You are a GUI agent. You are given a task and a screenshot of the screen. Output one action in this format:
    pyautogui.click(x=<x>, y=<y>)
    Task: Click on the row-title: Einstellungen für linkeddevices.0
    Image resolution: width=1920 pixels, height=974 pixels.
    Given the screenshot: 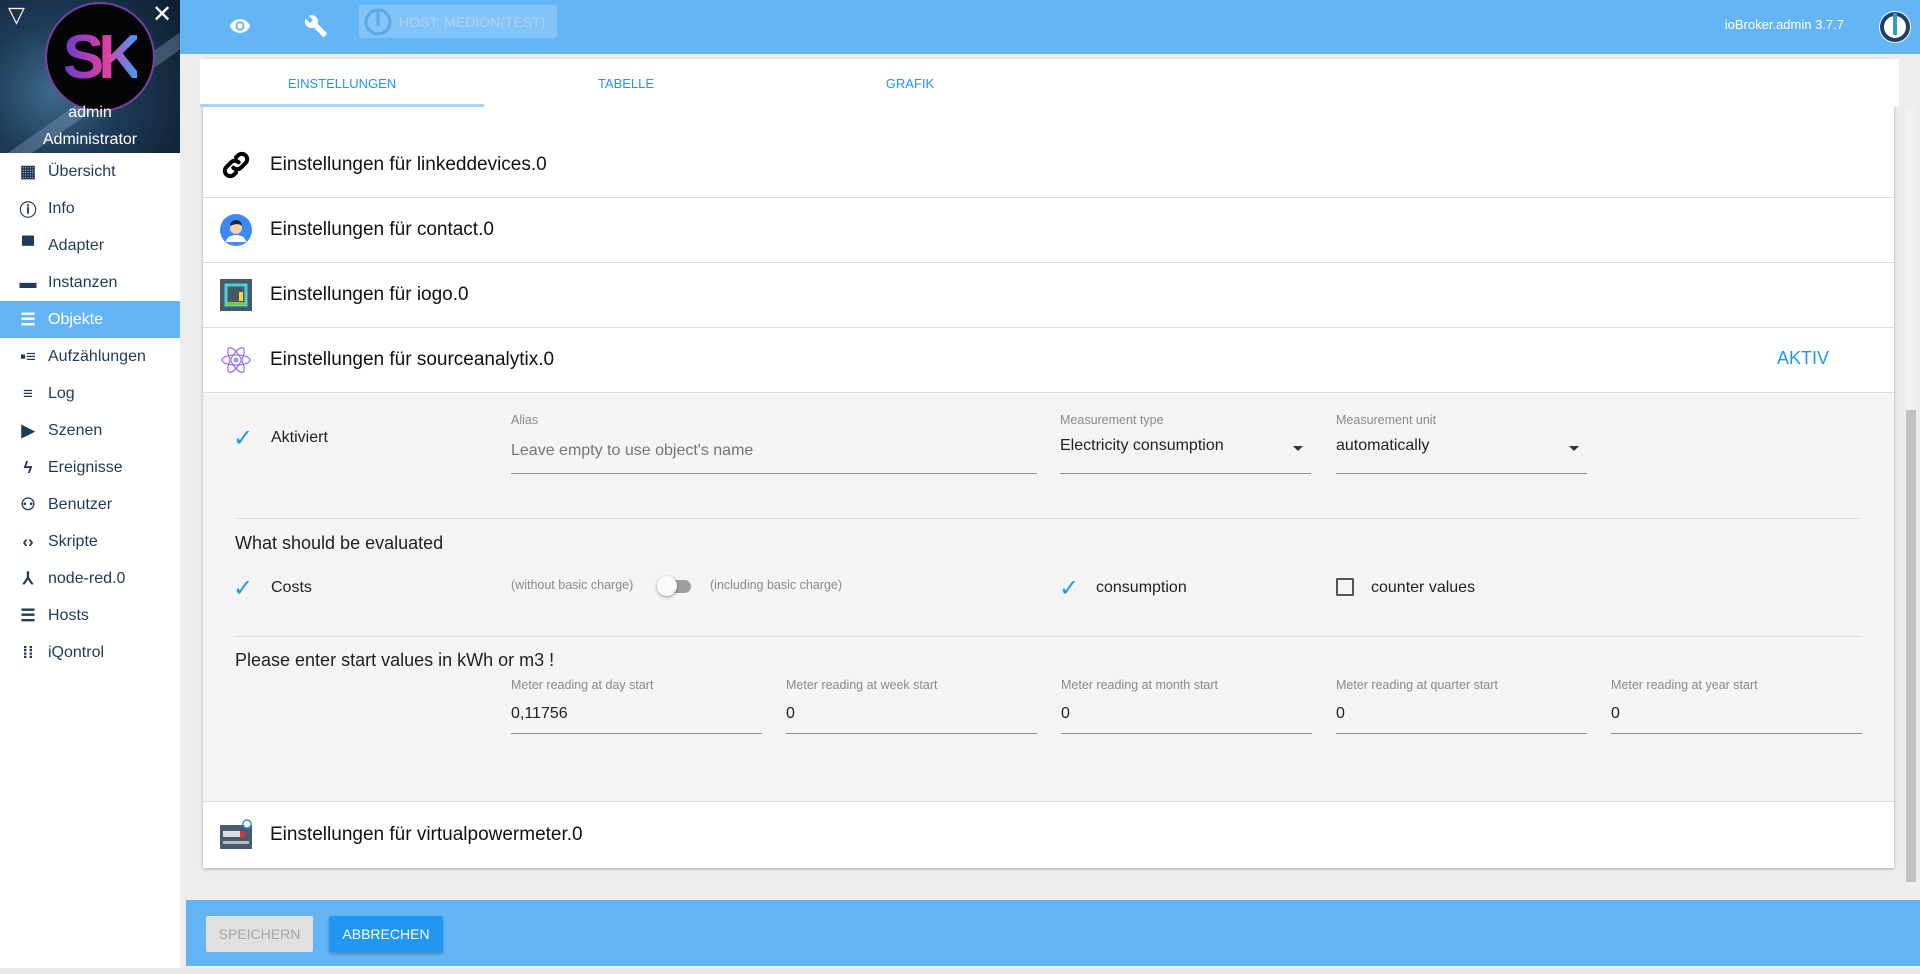 What is the action you would take?
    pyautogui.click(x=408, y=164)
    